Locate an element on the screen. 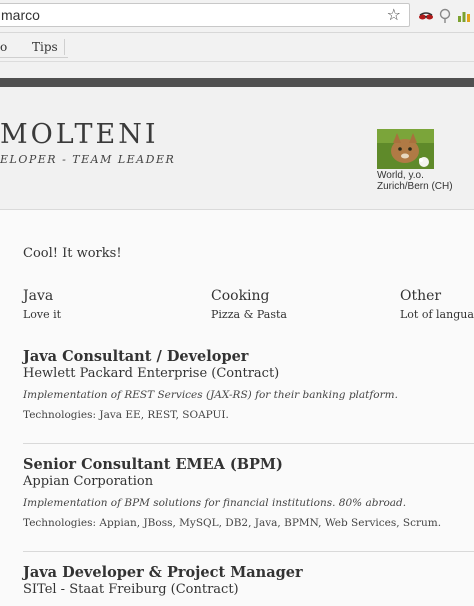 This screenshot has width=474, height=606. skill-subtitle: Pizza & Pasta is located at coordinates (249, 314).